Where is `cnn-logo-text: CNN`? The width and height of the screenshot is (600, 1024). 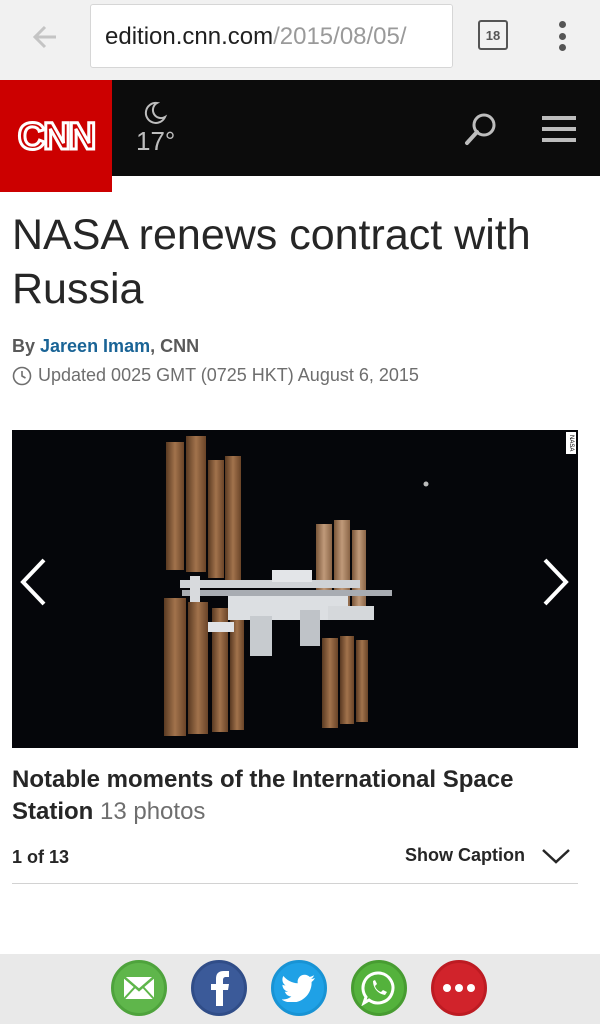
cnn-logo-text: CNN is located at coordinates (56, 137).